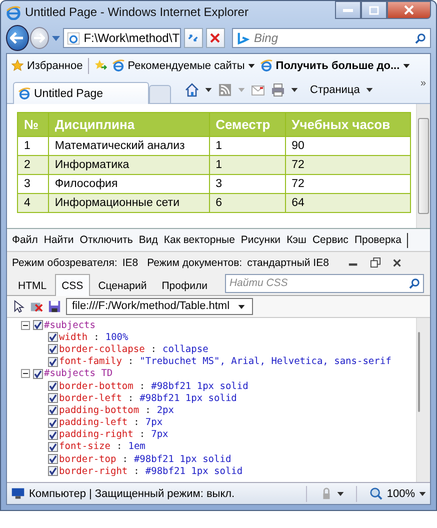 This screenshot has height=528, width=437. What do you see at coordinates (184, 285) in the screenshot?
I see `devtools-tab: Профили` at bounding box center [184, 285].